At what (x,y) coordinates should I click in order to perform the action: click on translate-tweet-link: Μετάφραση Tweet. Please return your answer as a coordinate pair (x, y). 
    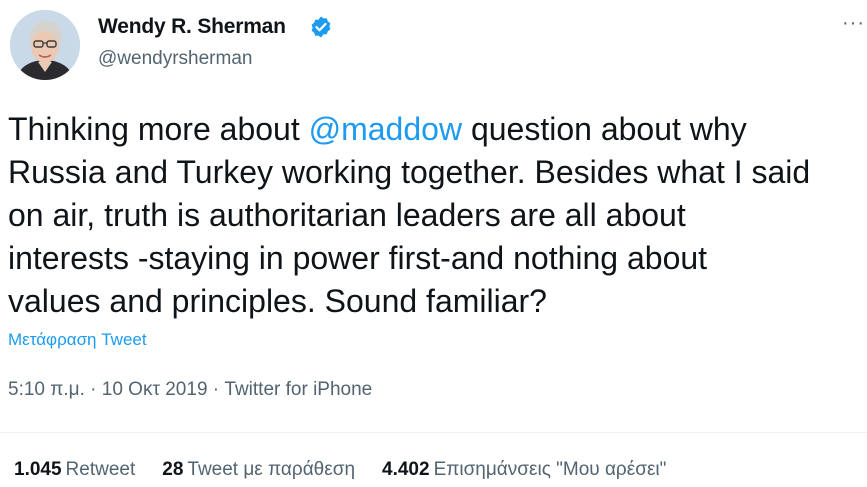
    Looking at the image, I should click on (77, 340).